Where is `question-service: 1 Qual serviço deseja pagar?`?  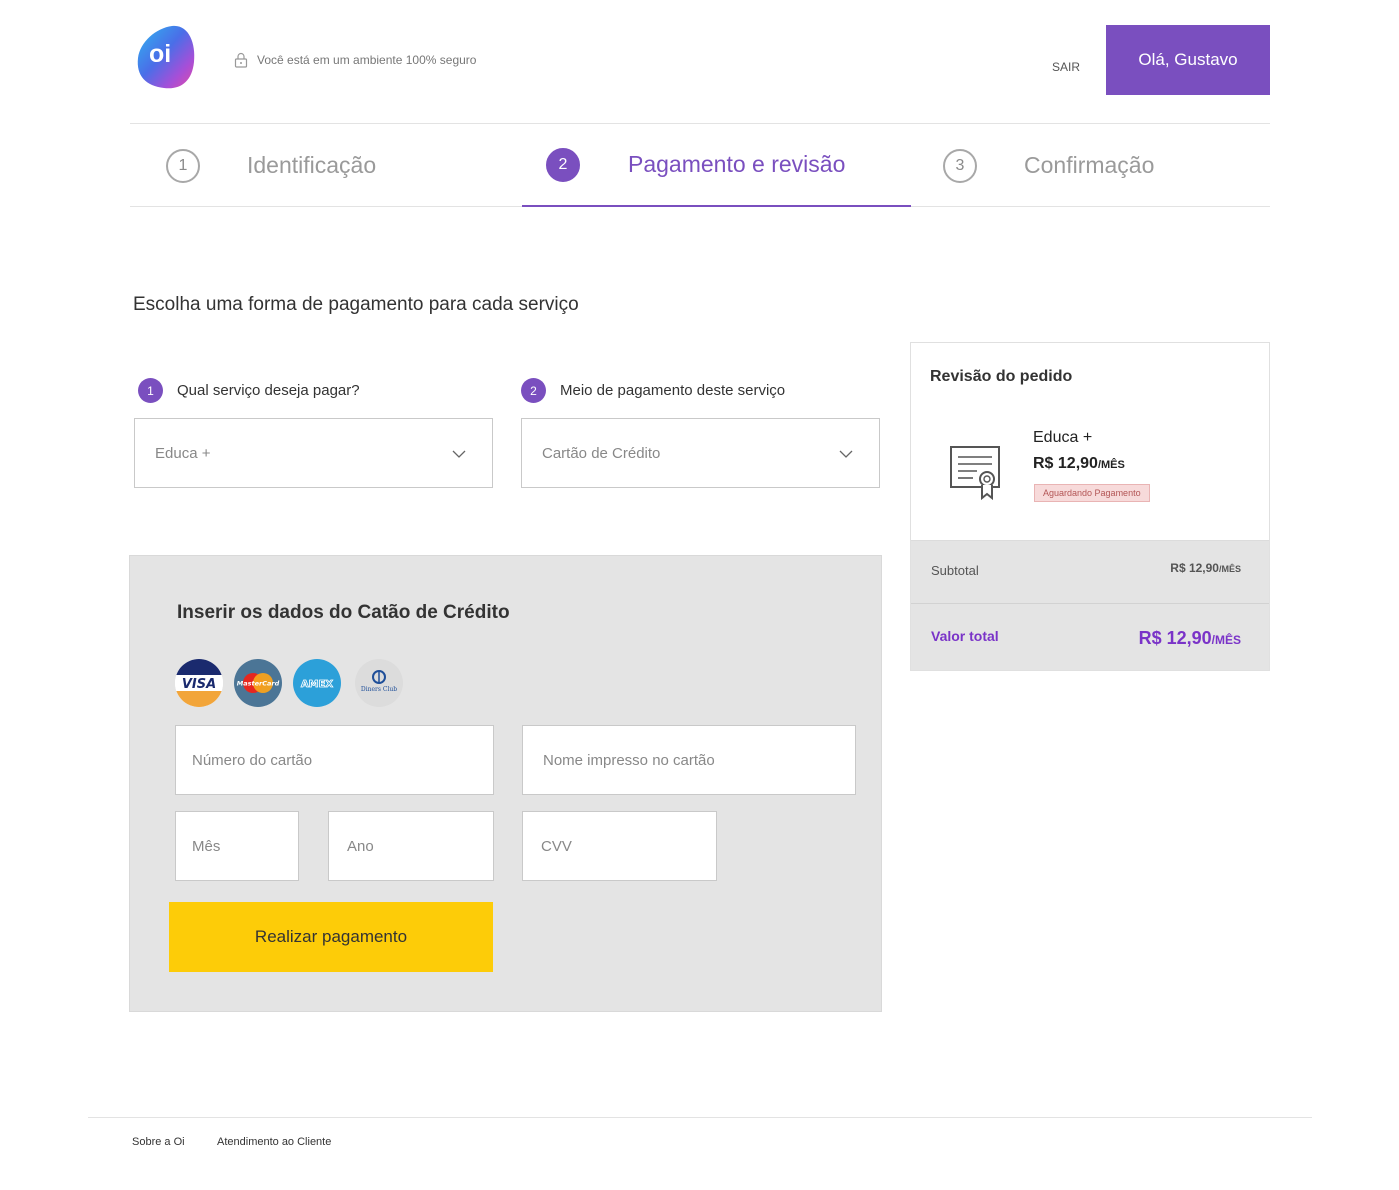
question-service: 1 Qual serviço deseja pagar? is located at coordinates (249, 390).